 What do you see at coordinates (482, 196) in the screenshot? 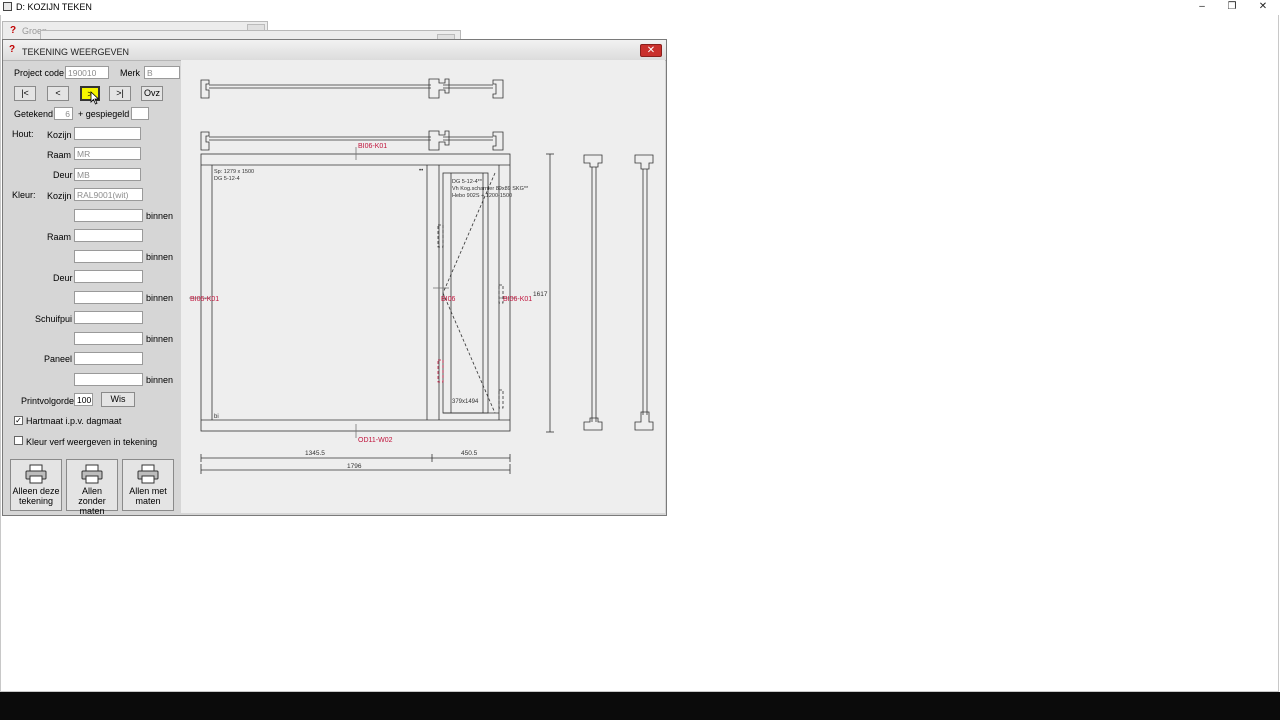
I see `door-spec-3: Hebo 902S + 1200-1500` at bounding box center [482, 196].